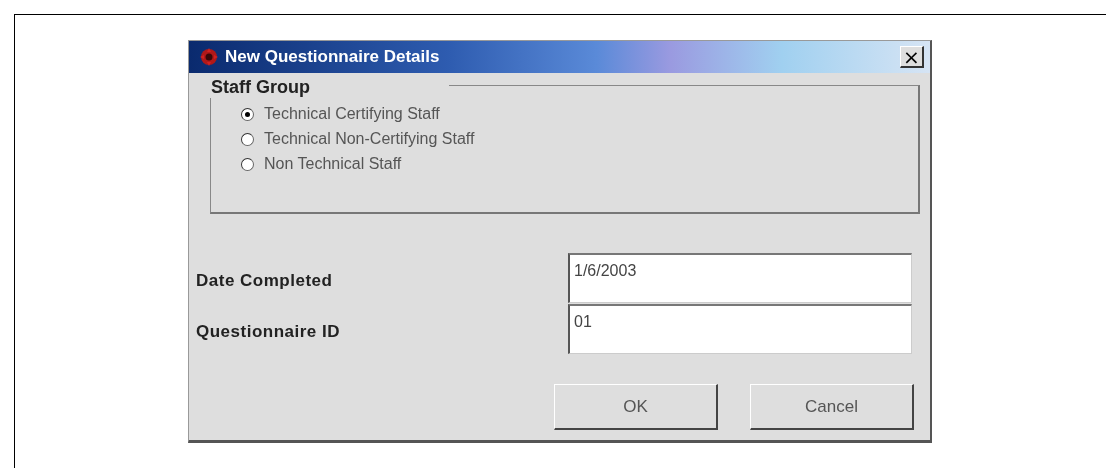 The width and height of the screenshot is (1106, 468). What do you see at coordinates (352, 114) in the screenshot?
I see `radio-label: Technical Certifying Staff` at bounding box center [352, 114].